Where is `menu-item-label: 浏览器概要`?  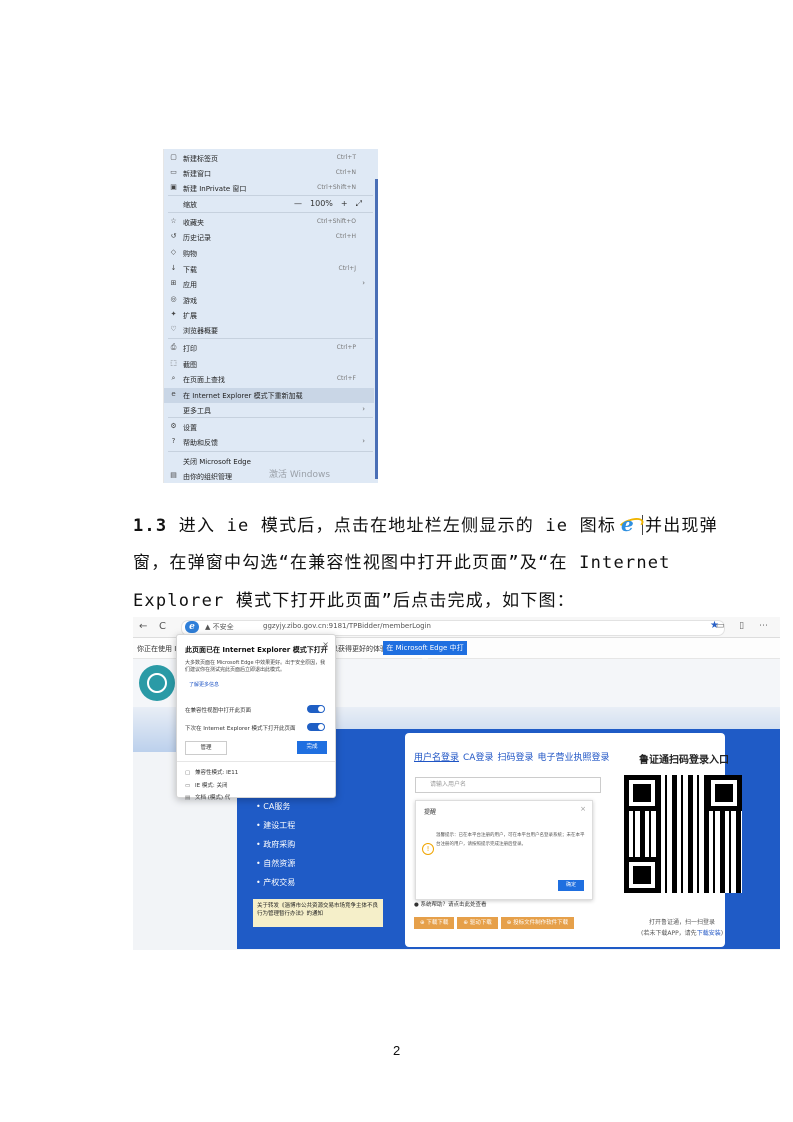 menu-item-label: 浏览器概要 is located at coordinates (200, 331).